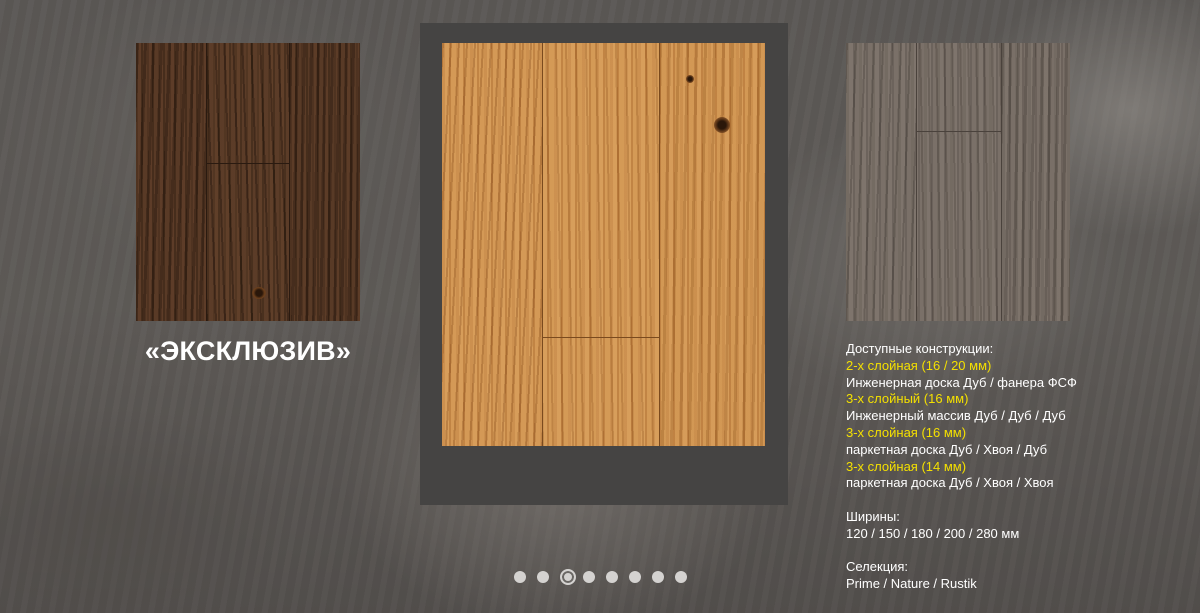  Describe the element at coordinates (907, 399) in the screenshot. I see `construction-type: 3-х слойный (16 мм)` at that location.